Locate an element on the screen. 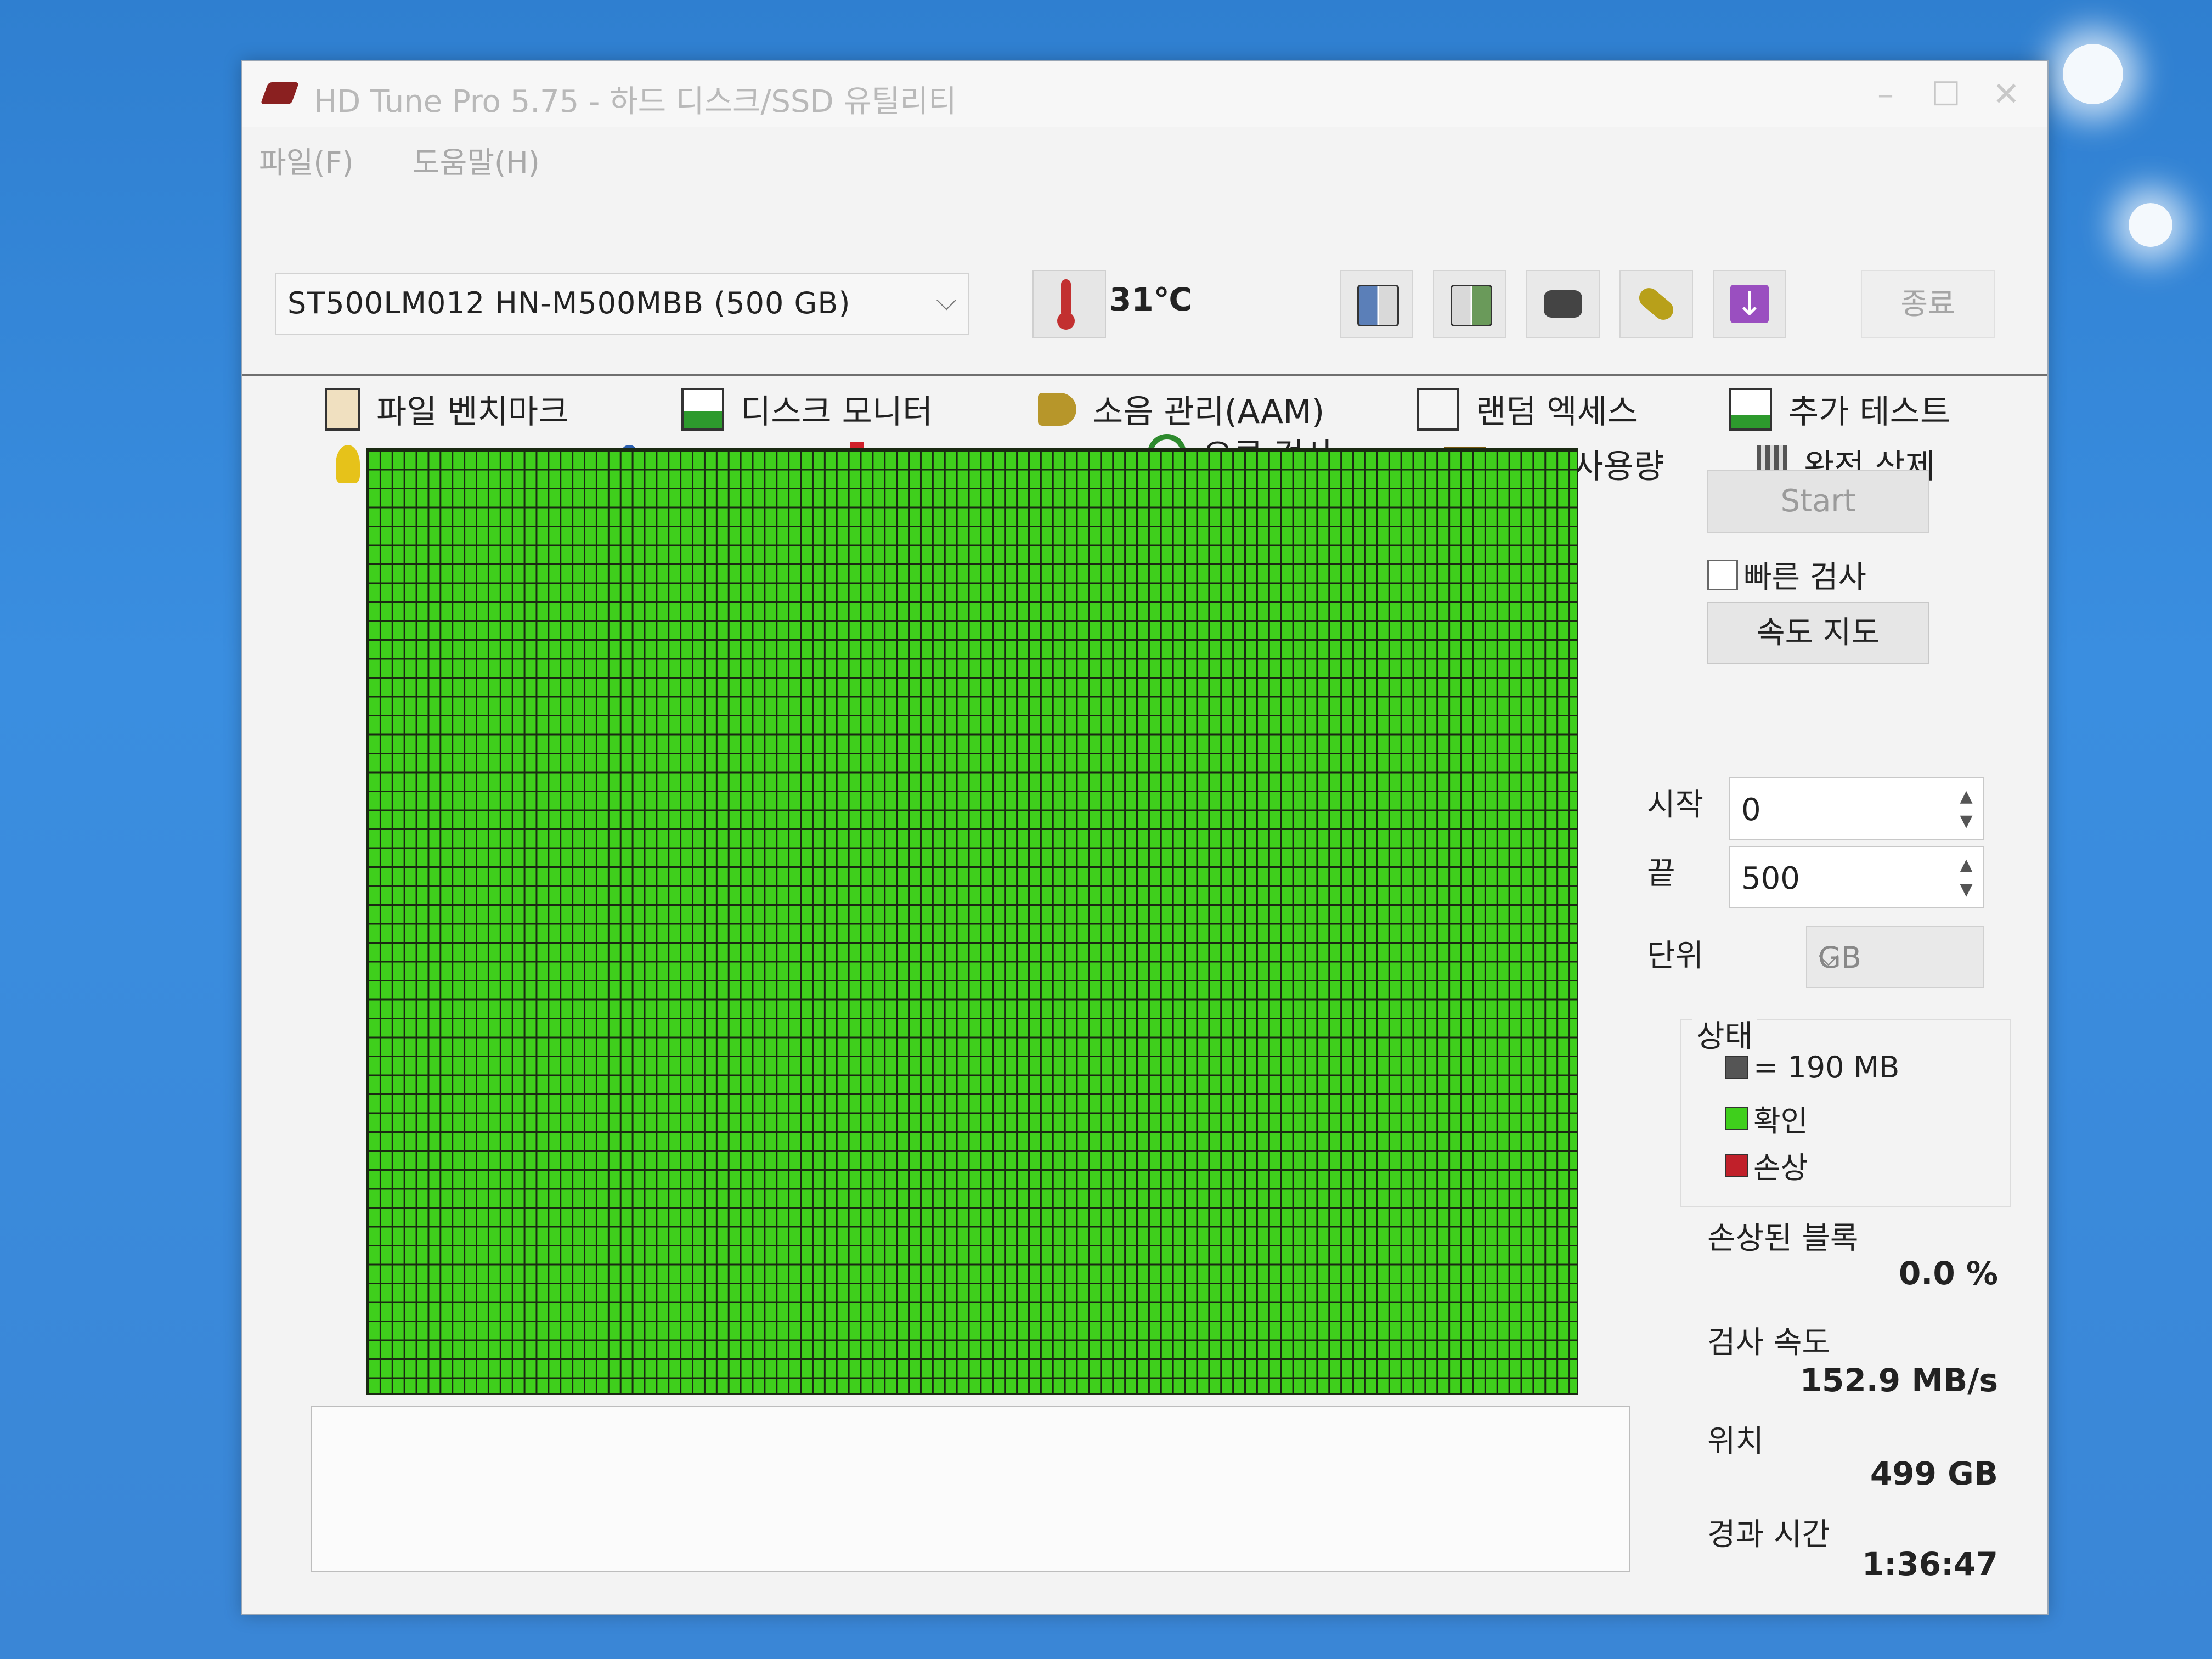  start-field: 0 ▲ ▼ is located at coordinates (1857, 809).